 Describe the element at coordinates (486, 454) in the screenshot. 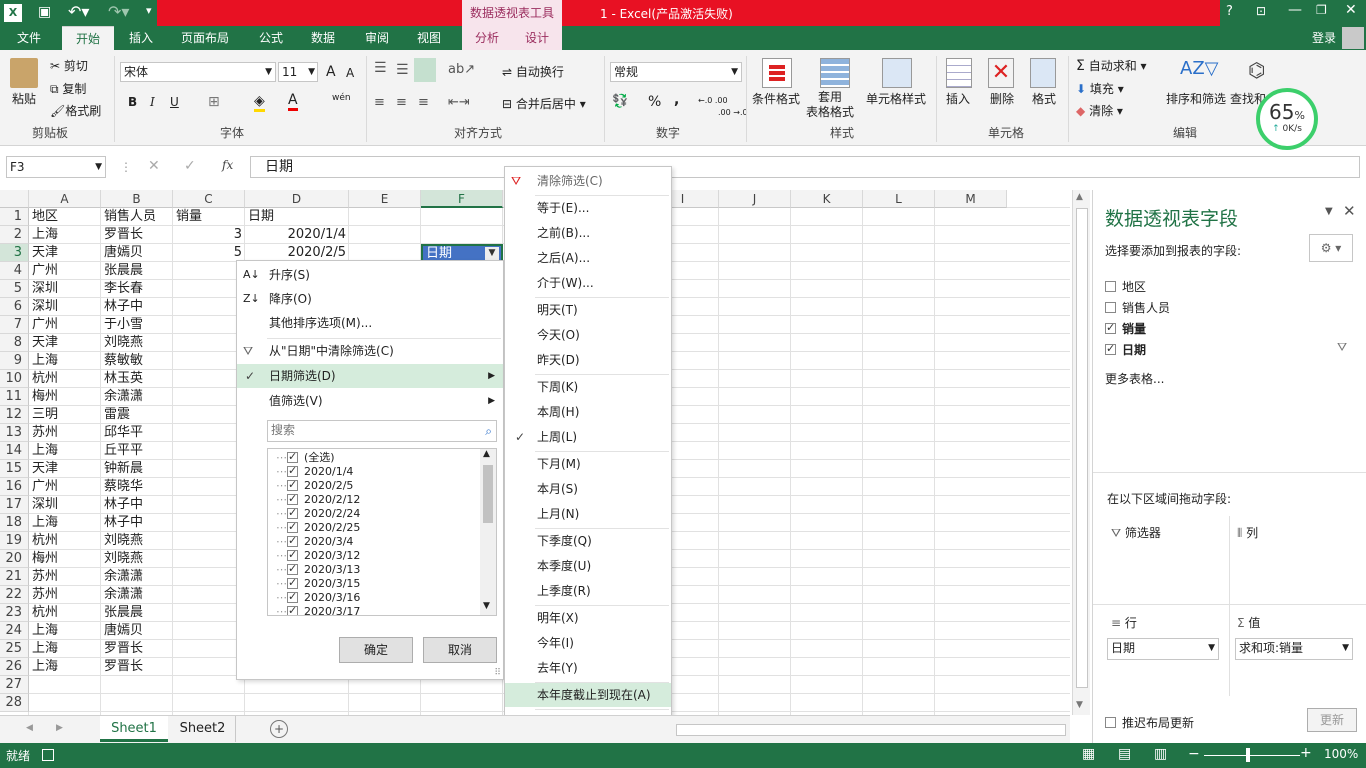

I see `scroll-up-icon: ▲` at that location.